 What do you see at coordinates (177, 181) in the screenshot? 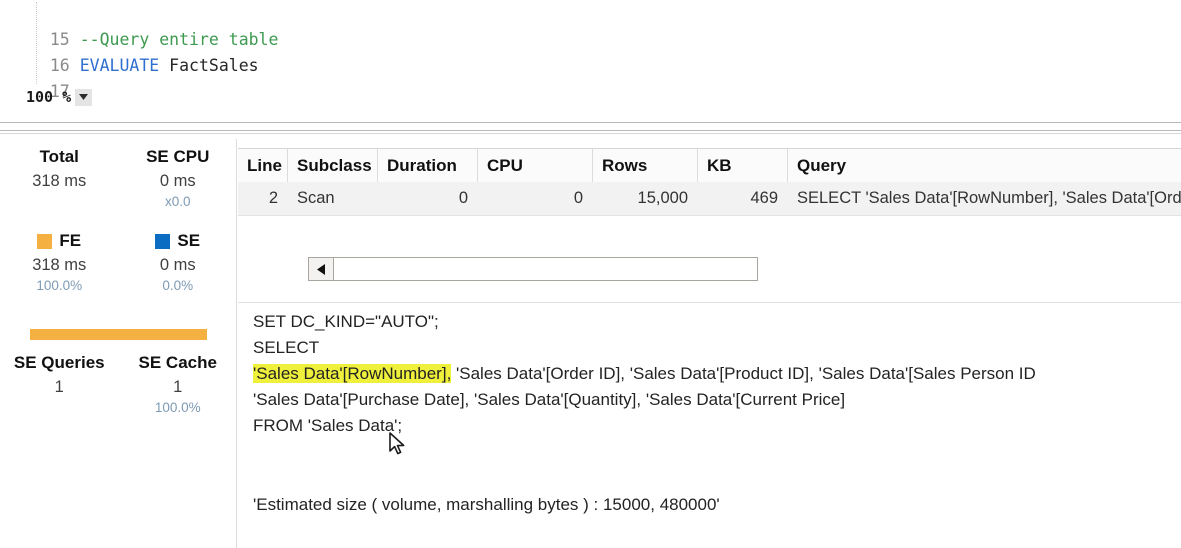
I see `metric-se-cpu-value: 0 ms` at bounding box center [177, 181].